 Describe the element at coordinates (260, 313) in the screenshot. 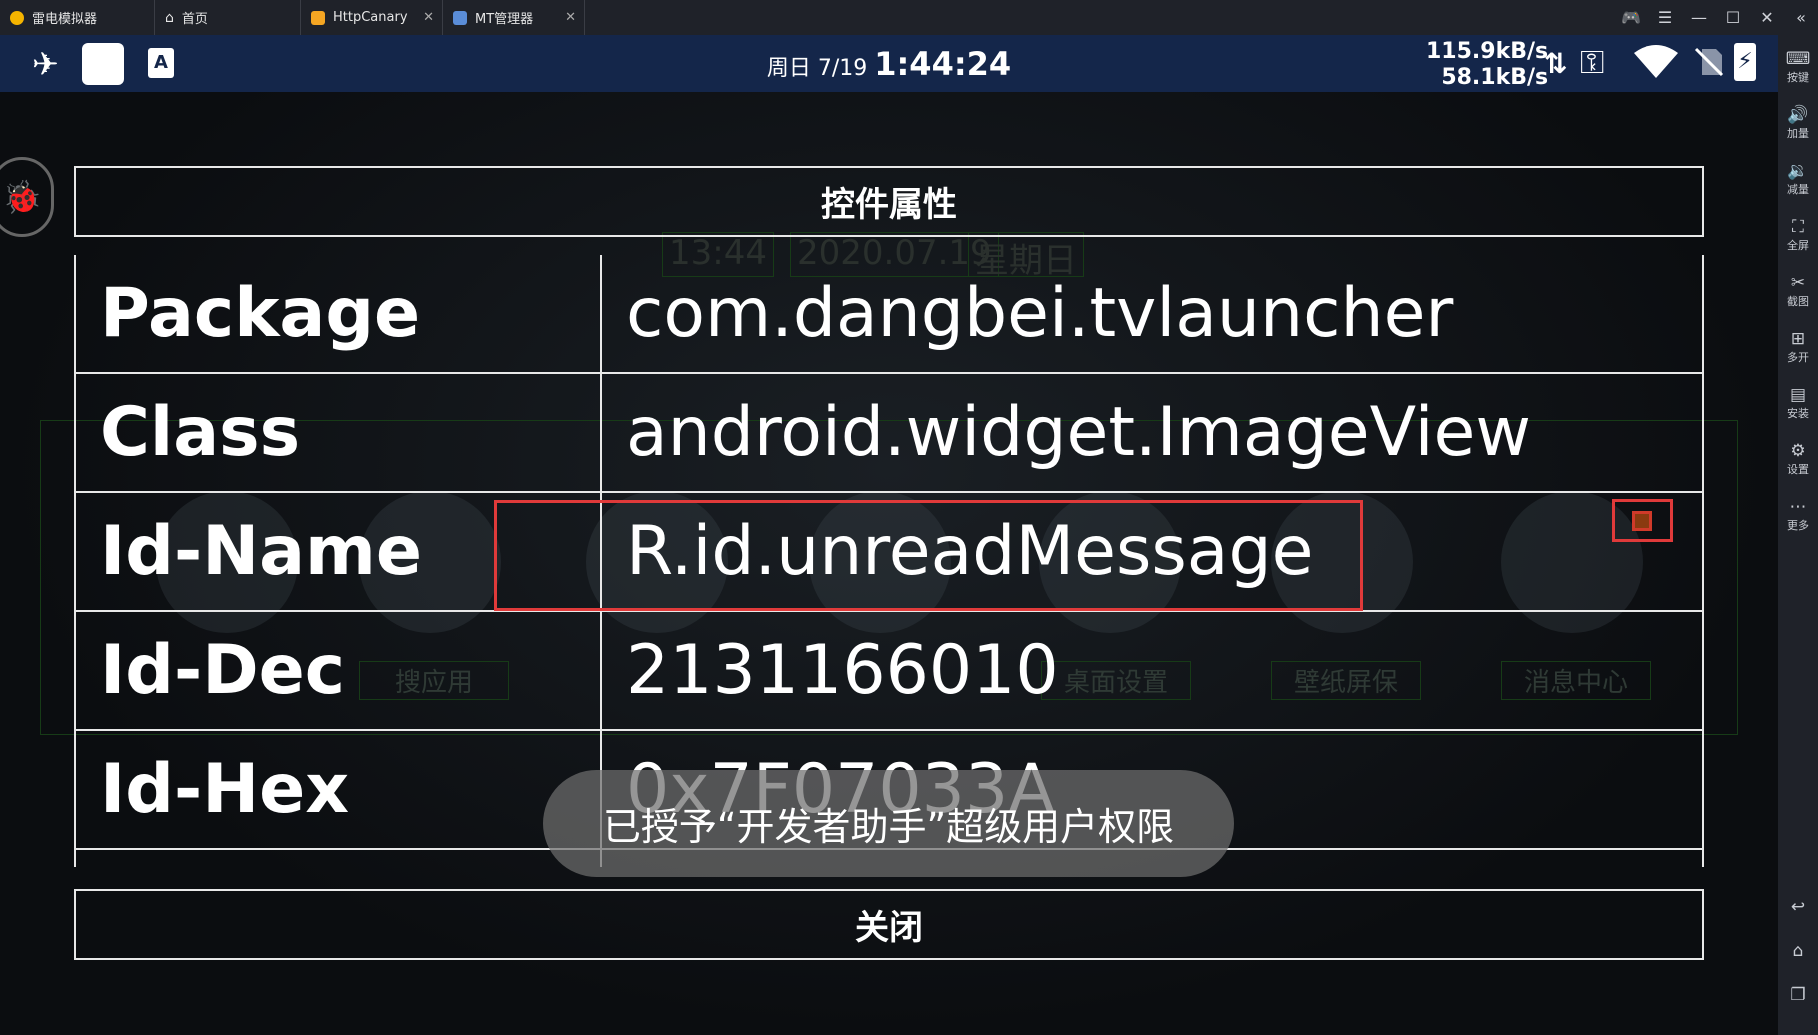

I see `property-key: Package` at that location.